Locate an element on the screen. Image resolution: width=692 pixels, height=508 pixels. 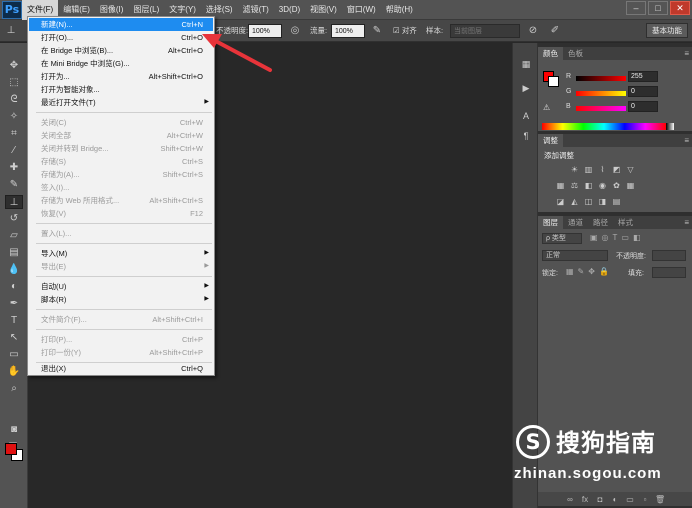
menu-exit: 退出(X) Ctrl+Q is located at coordinates (121, 368).